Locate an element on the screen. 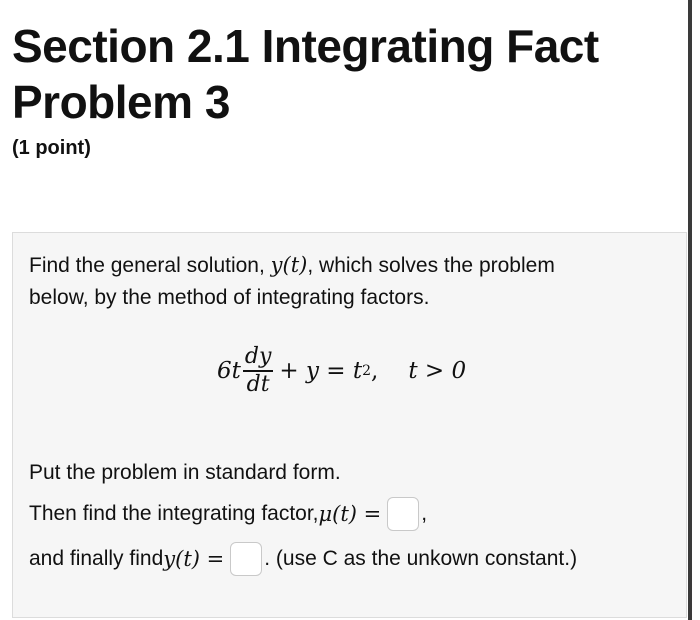 This screenshot has height=620, width=700. equation-condition: t > 0 is located at coordinates (437, 371).